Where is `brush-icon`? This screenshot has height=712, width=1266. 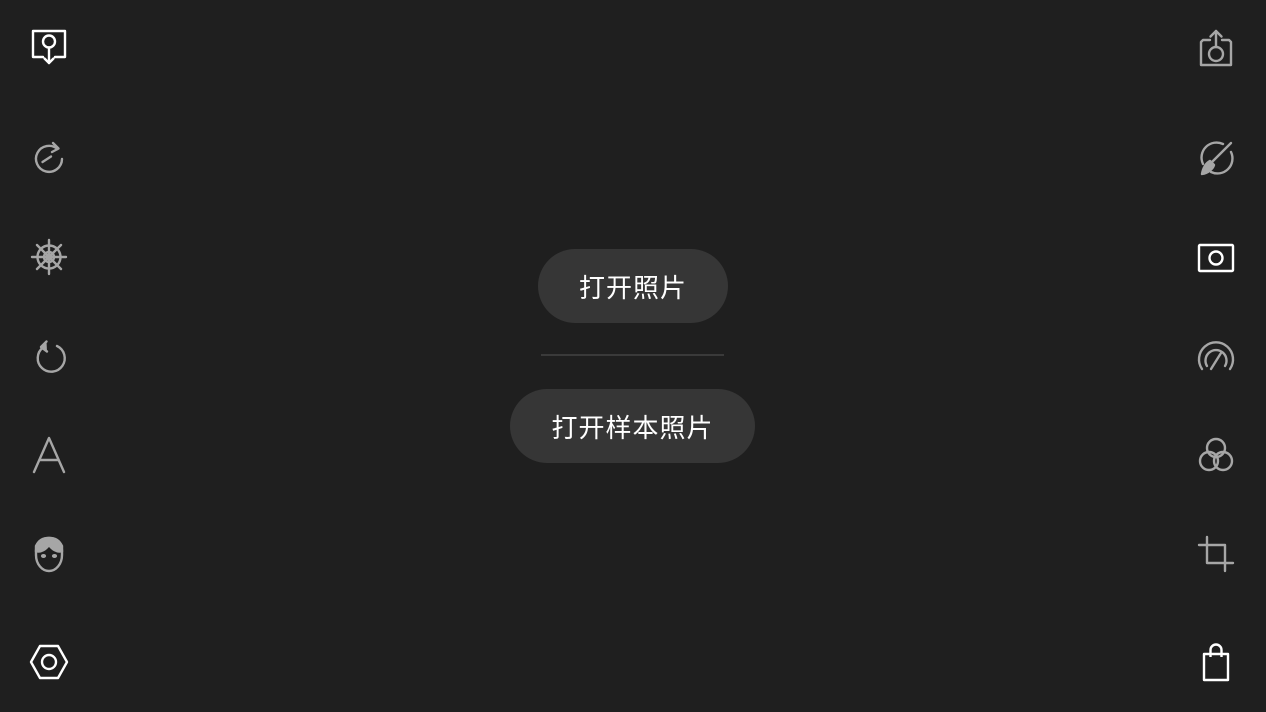
brush-icon is located at coordinates (1217, 158).